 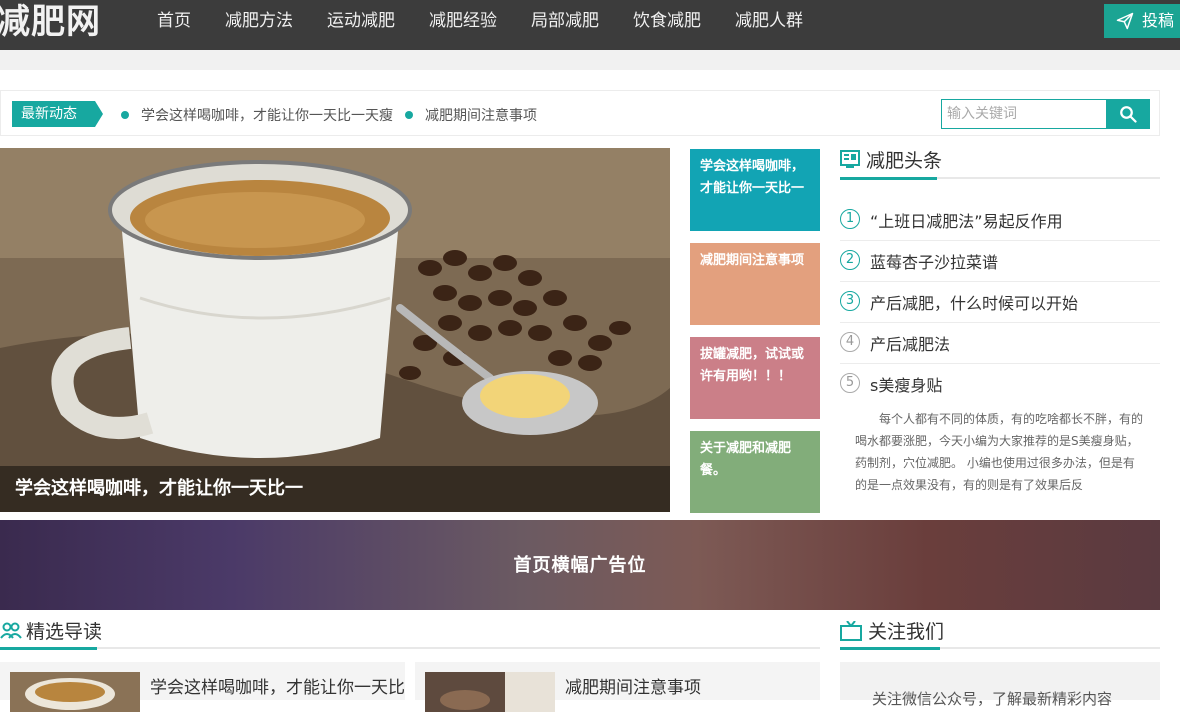 I want to click on headline-text: 蓝莓杏子沙拉菜谱, so click(x=934, y=262).